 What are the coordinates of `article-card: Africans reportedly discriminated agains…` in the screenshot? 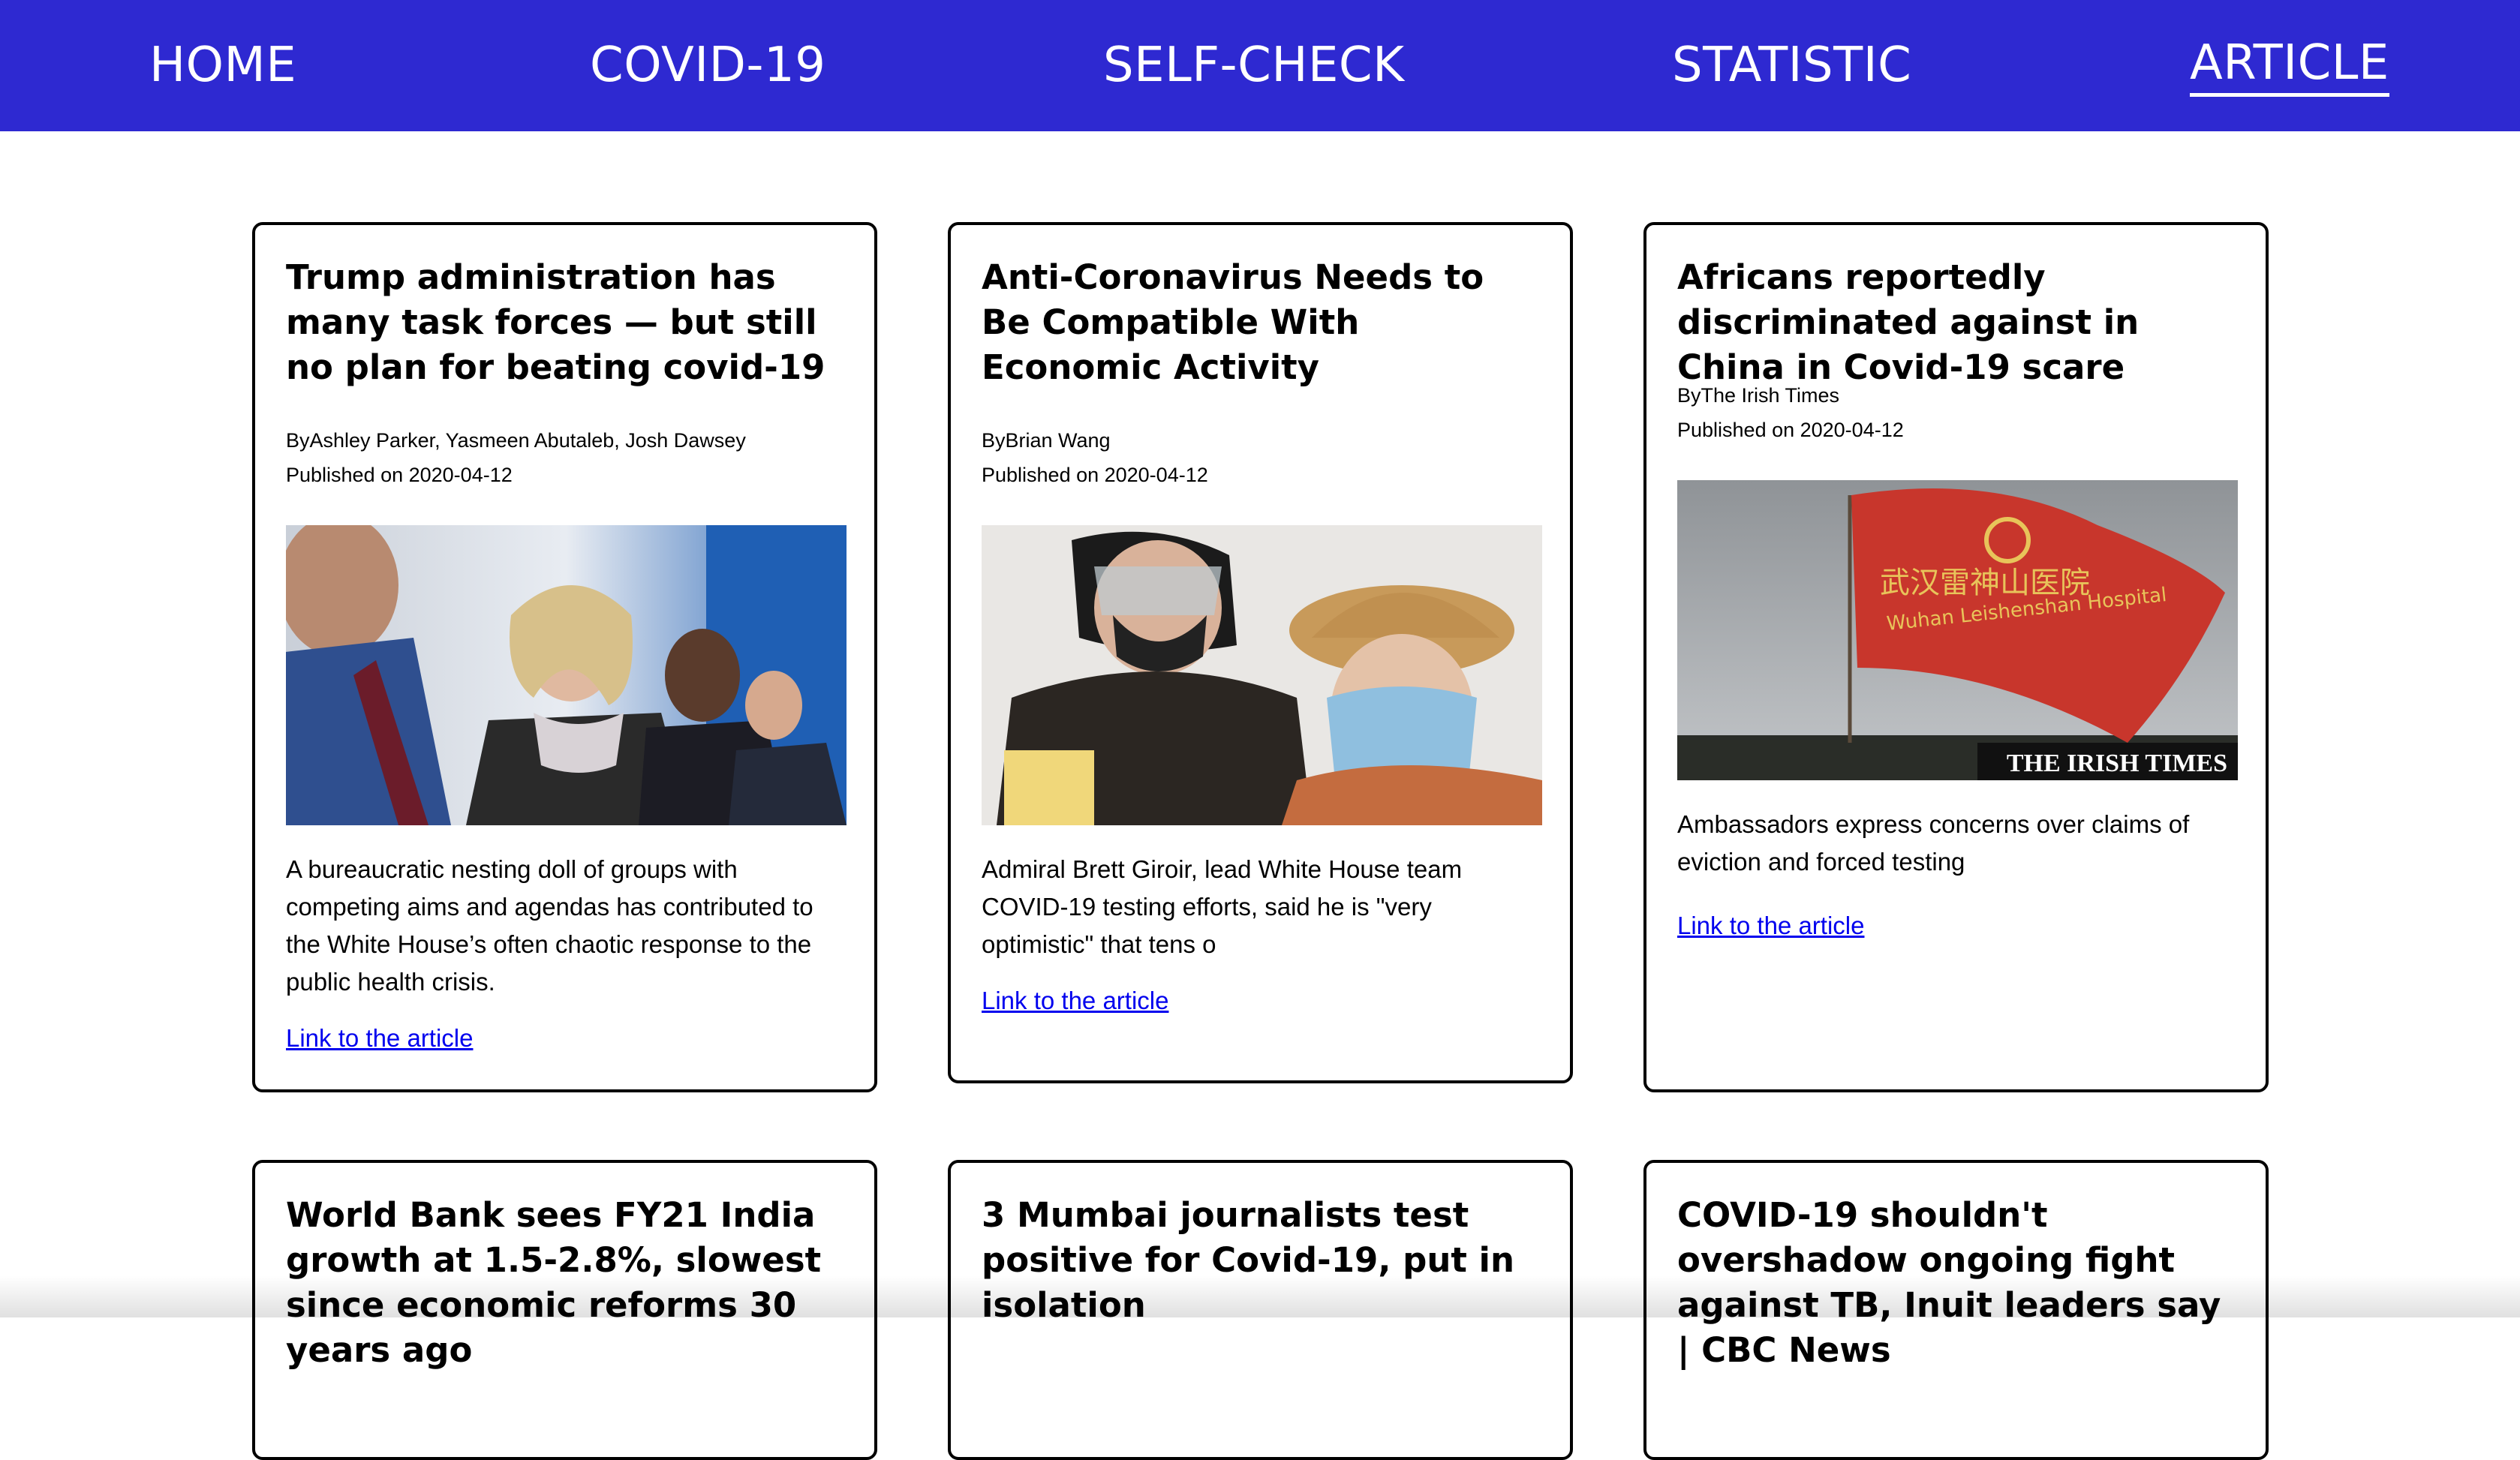 It's located at (1956, 657).